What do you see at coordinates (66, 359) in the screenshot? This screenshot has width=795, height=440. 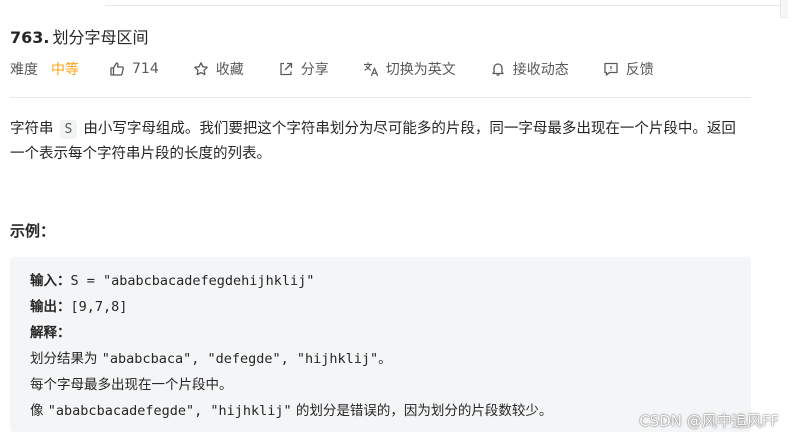 I see `explain-line1-prefix: 划分结果为` at bounding box center [66, 359].